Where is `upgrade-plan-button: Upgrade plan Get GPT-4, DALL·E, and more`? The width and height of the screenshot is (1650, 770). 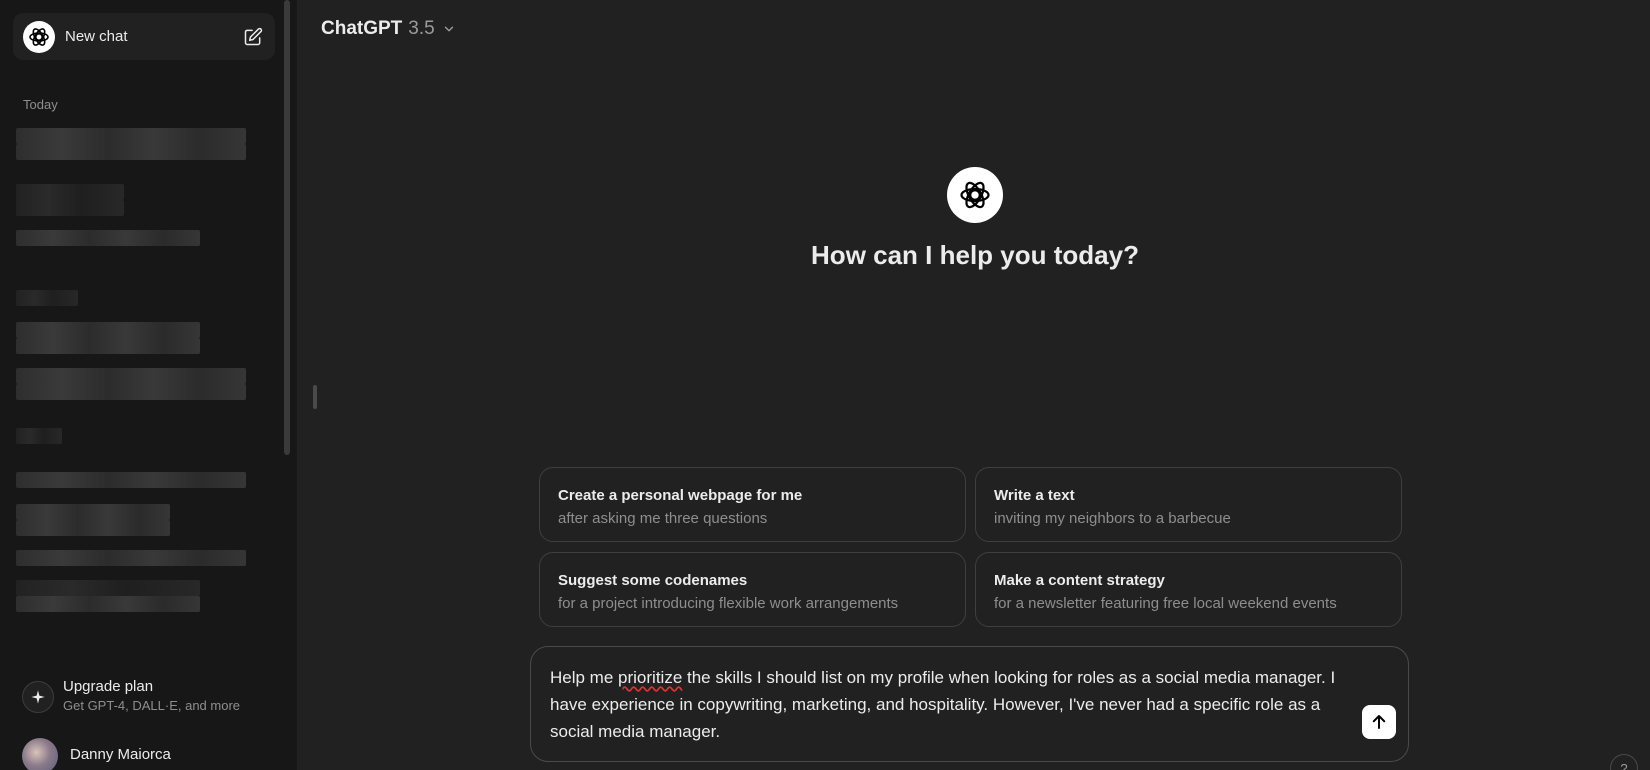 upgrade-plan-button: Upgrade plan Get GPT-4, DALL·E, and more is located at coordinates (147, 700).